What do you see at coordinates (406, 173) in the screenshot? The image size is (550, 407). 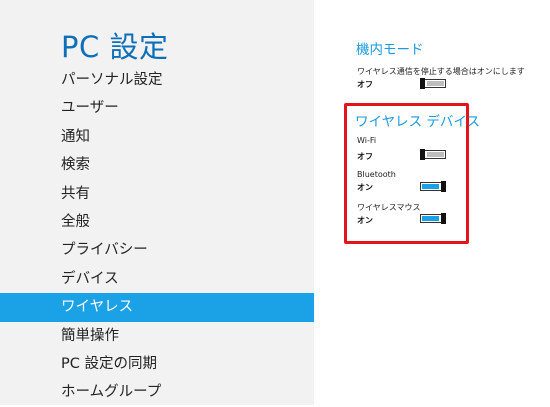 I see `highlight-box` at bounding box center [406, 173].